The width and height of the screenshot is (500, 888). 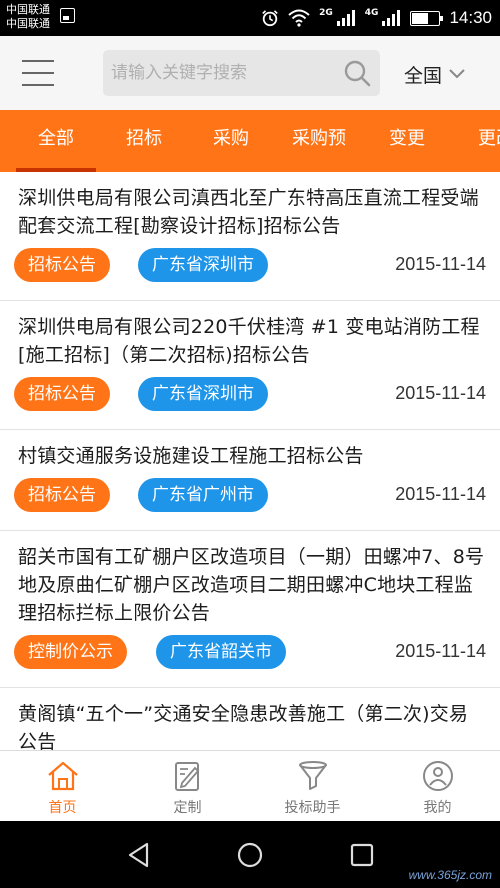 I want to click on recent-apps-icon, so click(x=362, y=855).